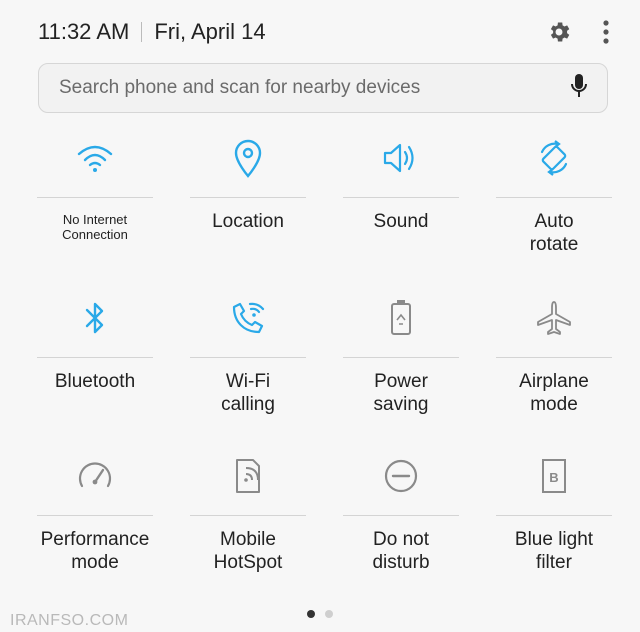  I want to click on wifi-icon, so click(95, 158).